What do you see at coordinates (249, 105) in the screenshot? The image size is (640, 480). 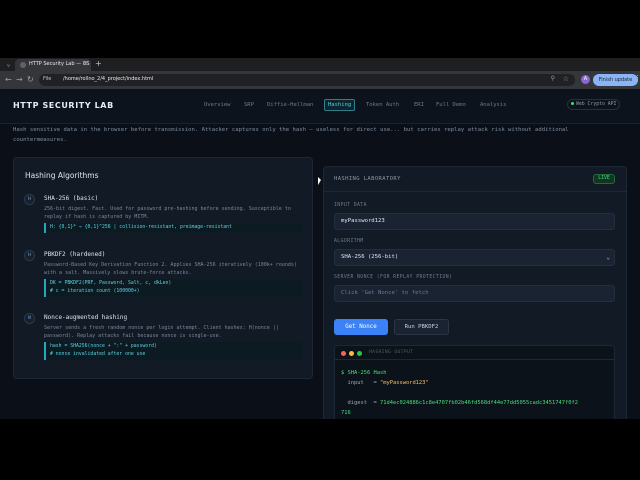 I see `nav-srp: SRP` at bounding box center [249, 105].